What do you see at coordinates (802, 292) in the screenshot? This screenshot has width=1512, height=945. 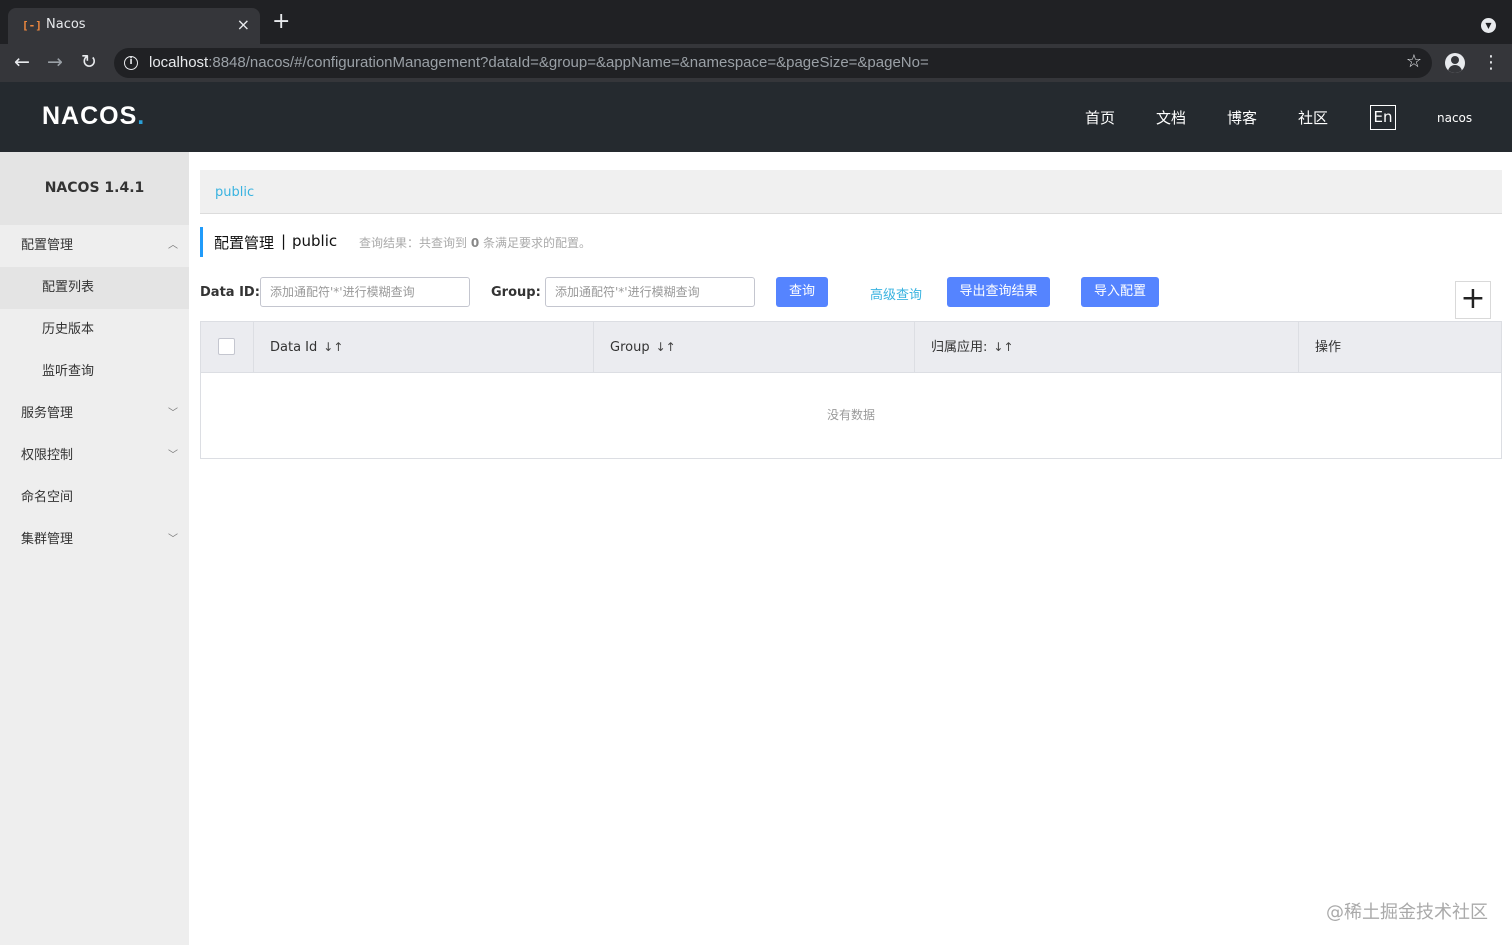 I see `query-button: 查询` at bounding box center [802, 292].